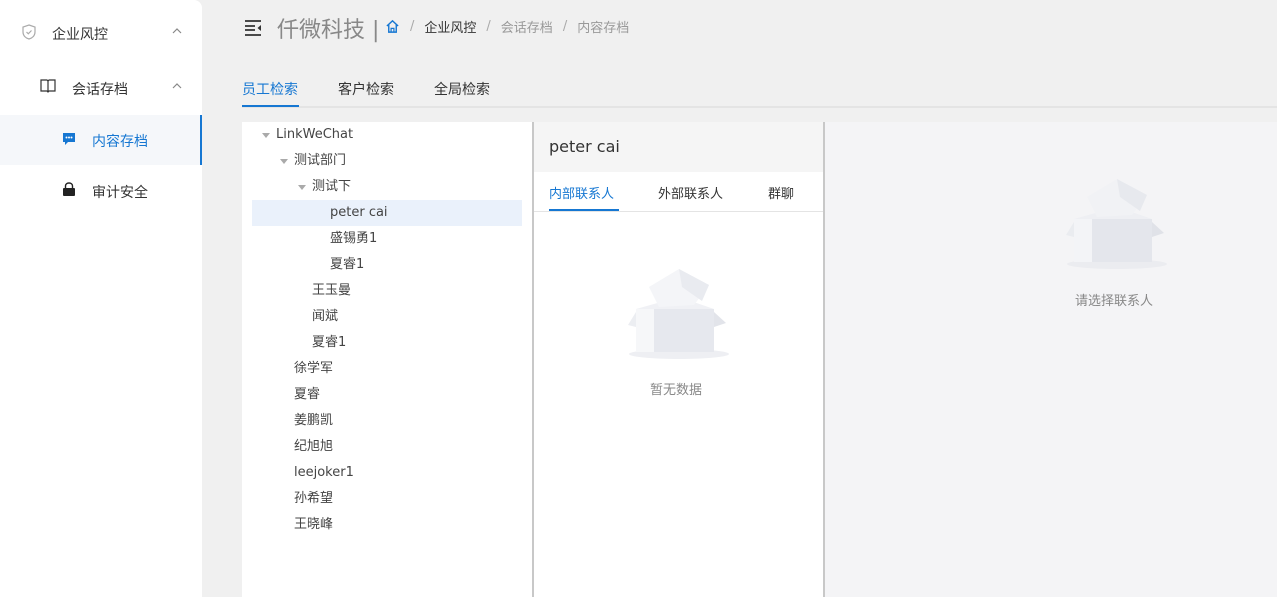 This screenshot has width=1277, height=597. Describe the element at coordinates (387, 135) in the screenshot. I see `tree-node: LinkWeChat` at that location.